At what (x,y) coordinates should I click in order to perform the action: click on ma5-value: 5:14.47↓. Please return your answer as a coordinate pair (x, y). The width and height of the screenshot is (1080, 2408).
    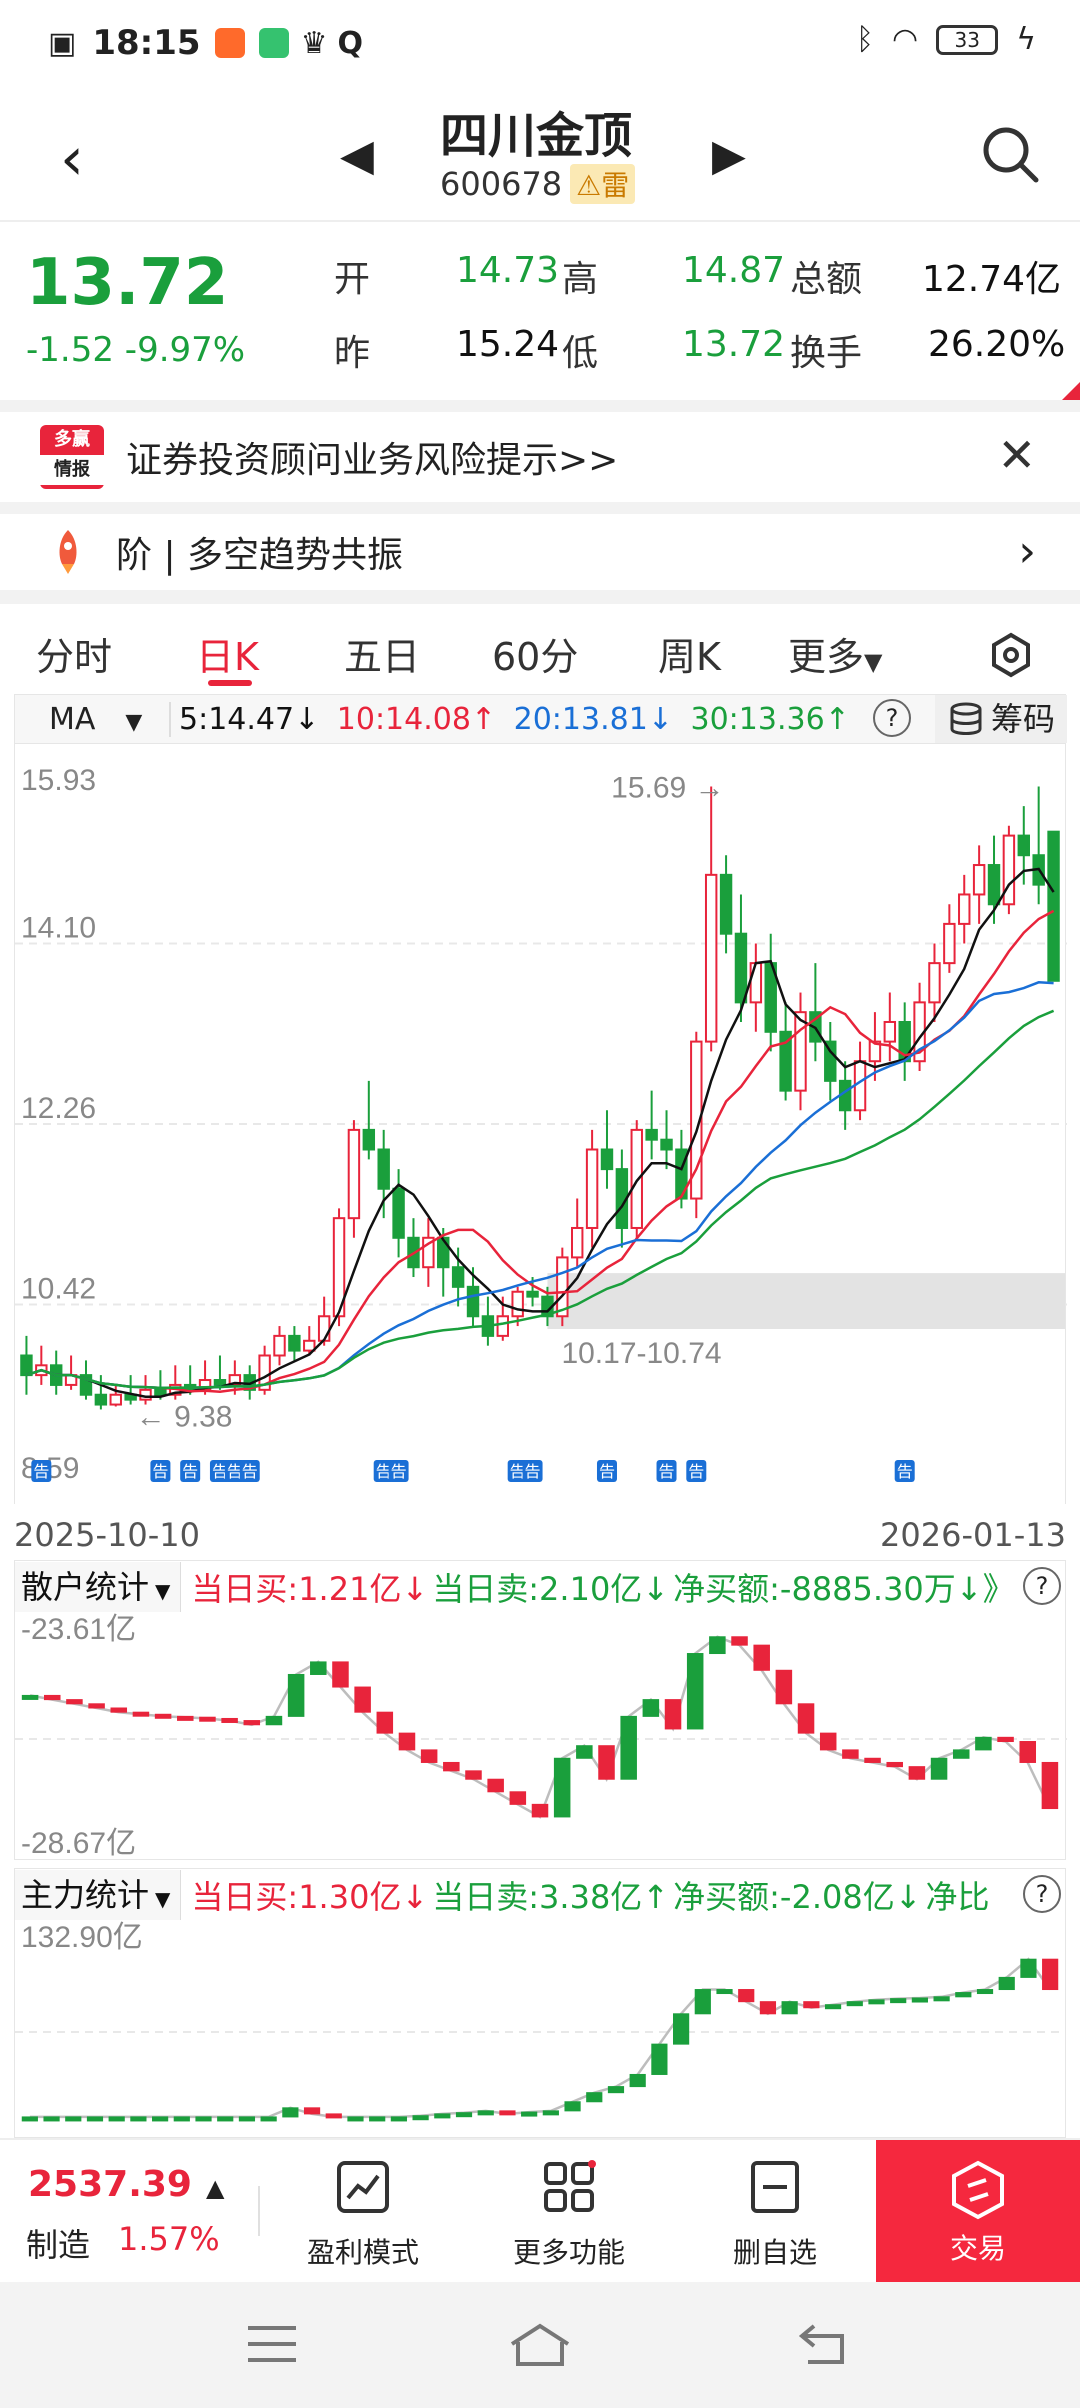
    Looking at the image, I should click on (249, 719).